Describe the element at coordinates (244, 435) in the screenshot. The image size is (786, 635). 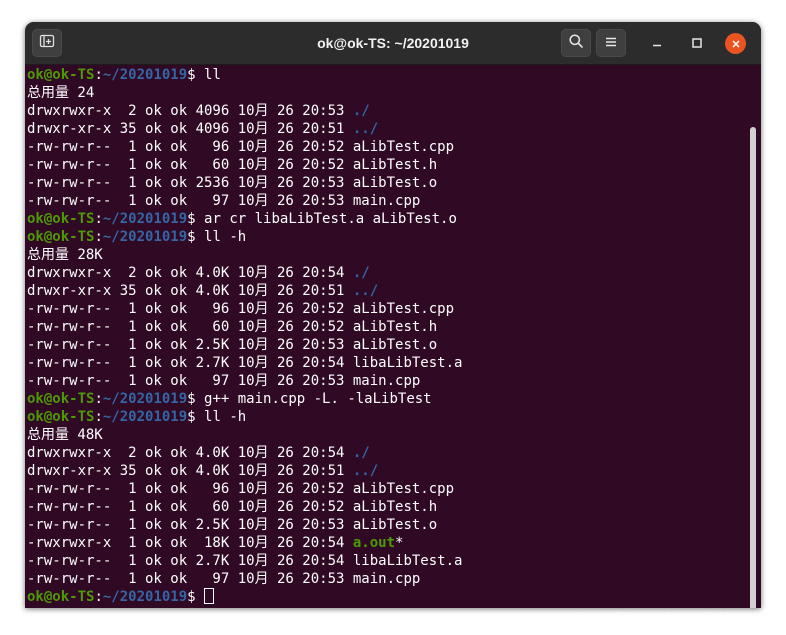
I see `output-line: 总用量 48K` at that location.